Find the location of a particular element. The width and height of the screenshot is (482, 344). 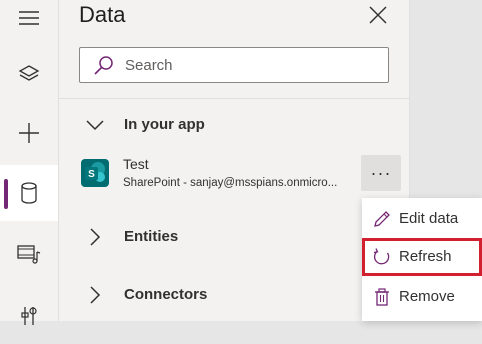

menu-item-edit-data: Edit data is located at coordinates (422, 219).